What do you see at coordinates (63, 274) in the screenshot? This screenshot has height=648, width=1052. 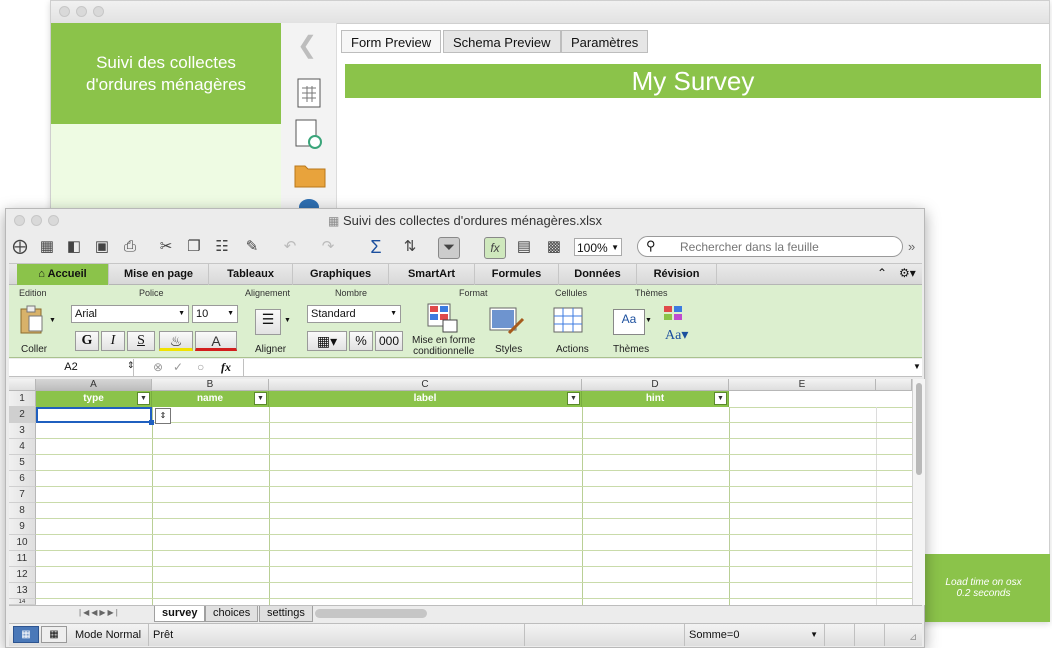 I see `tab-accueil: ⌂ Accueil` at bounding box center [63, 274].